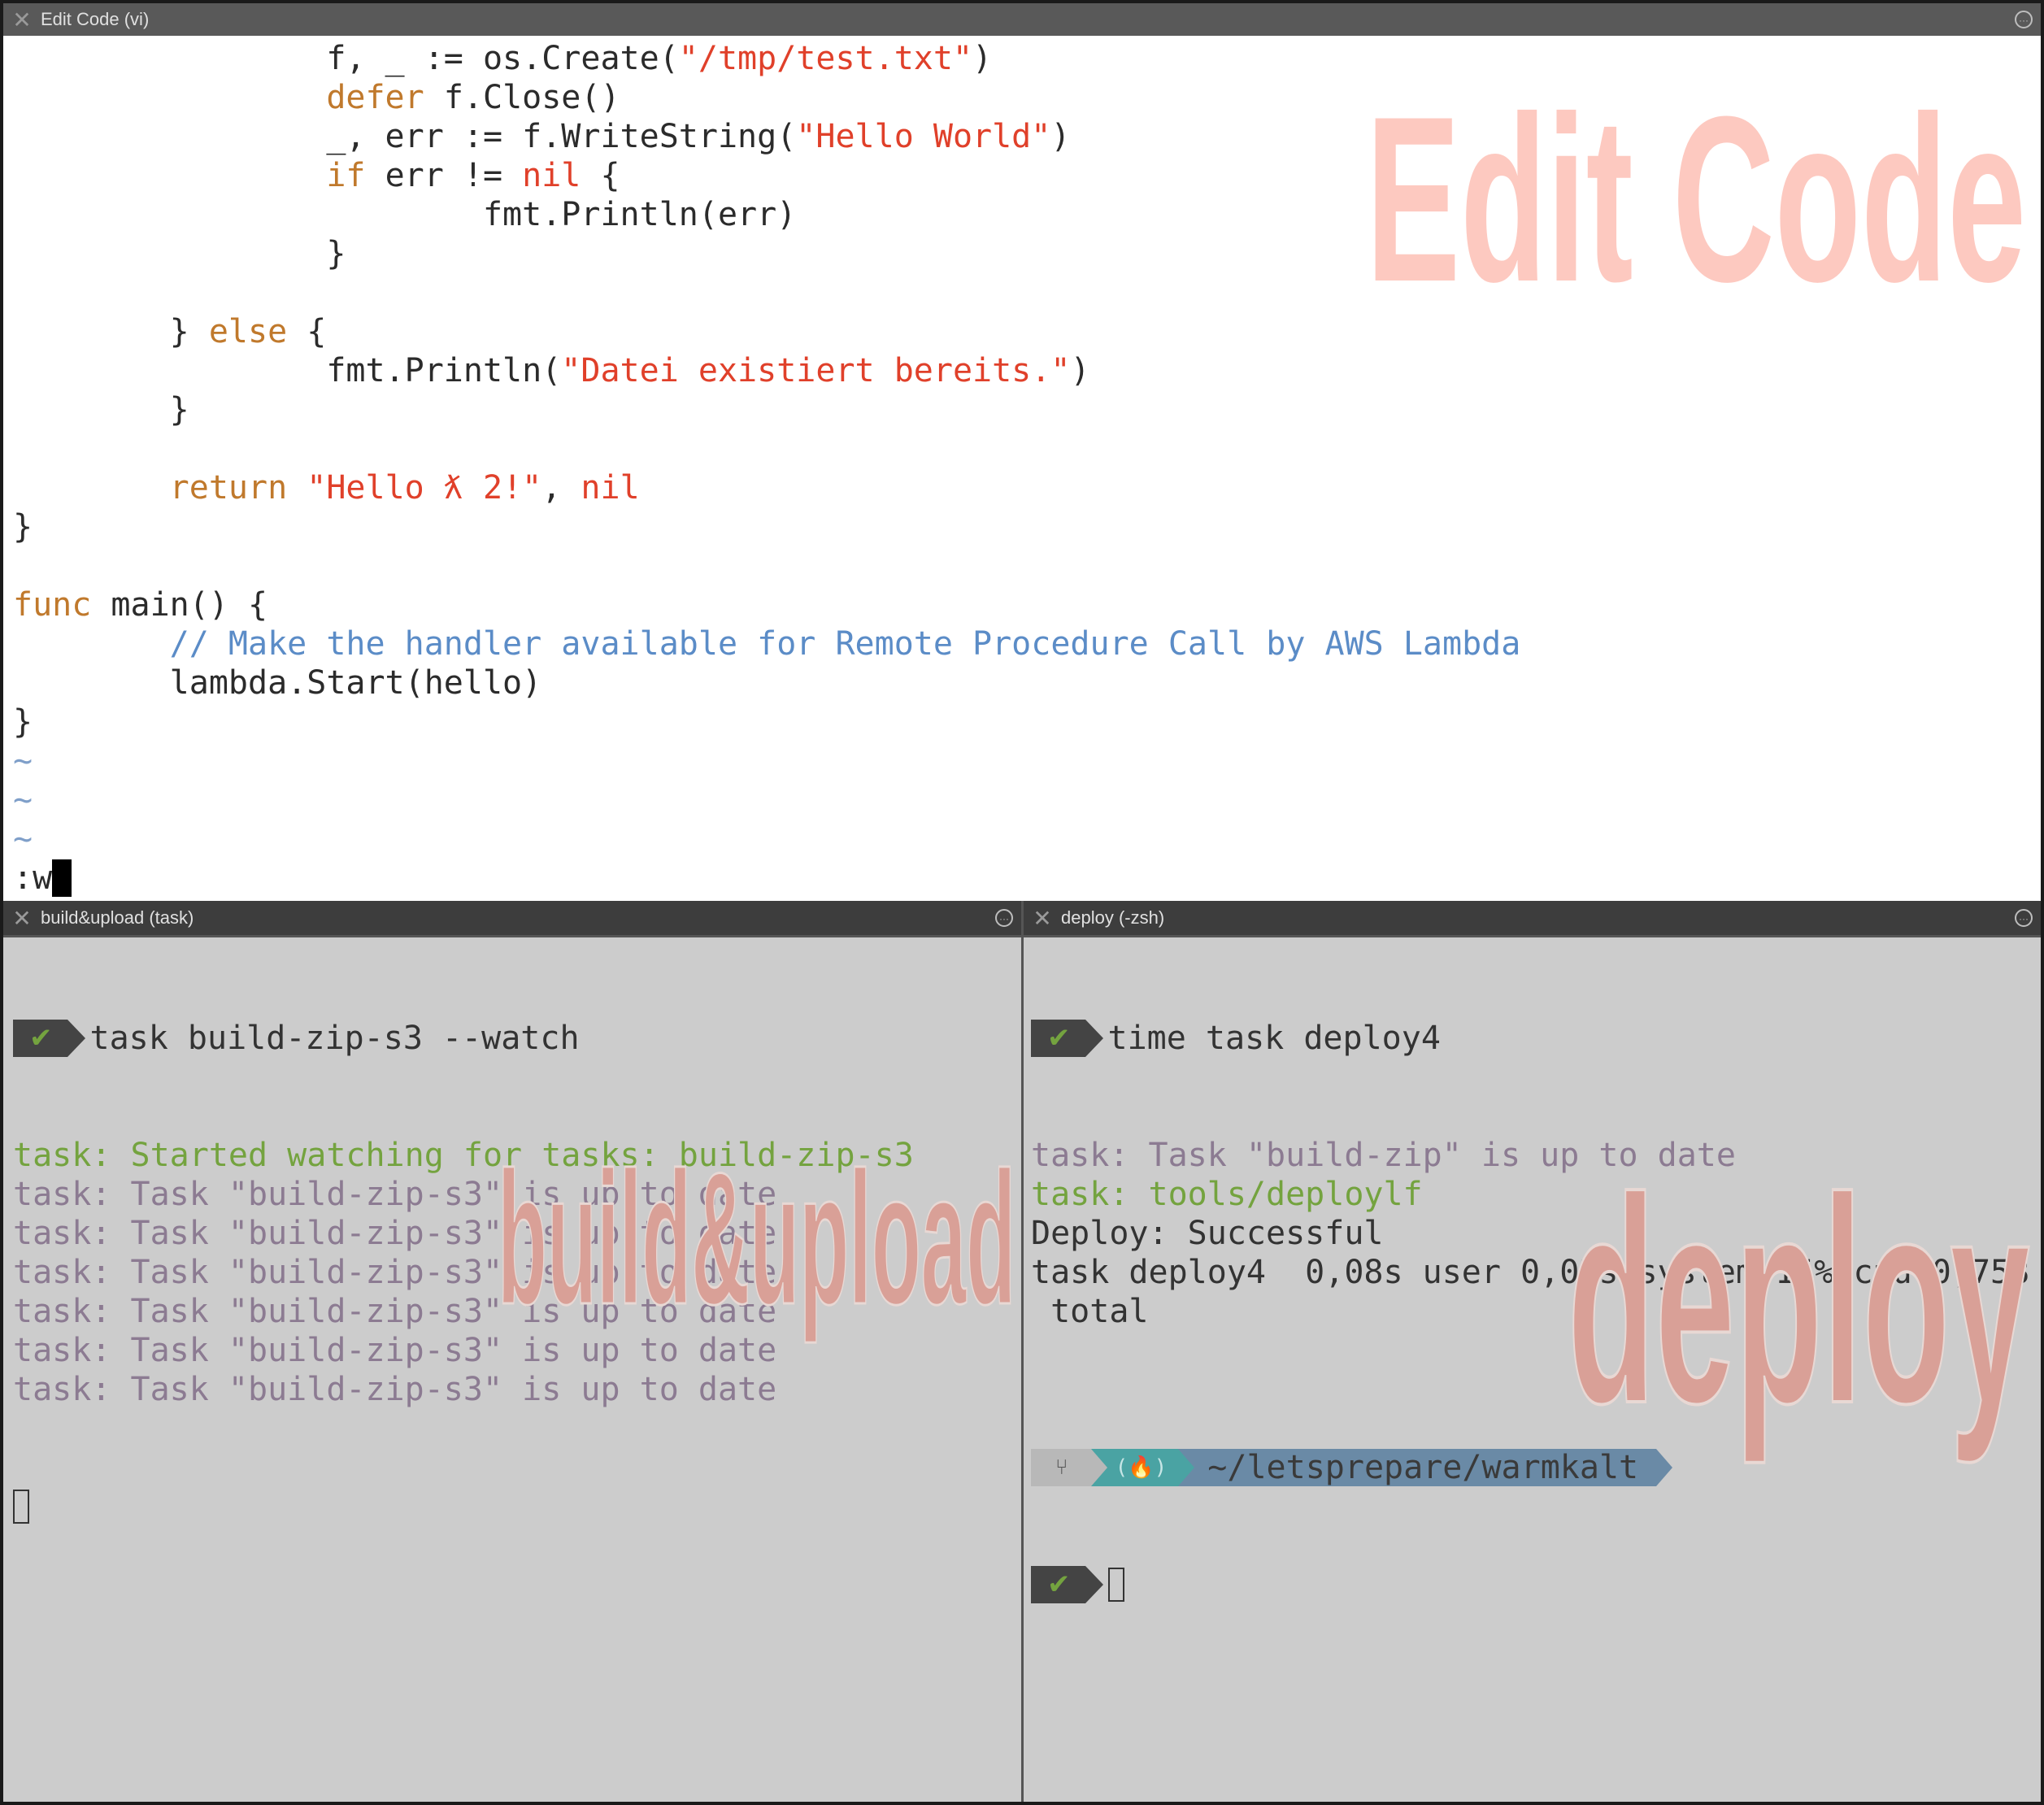  What do you see at coordinates (923, 136) in the screenshot?
I see `string-token: "Hello World"` at bounding box center [923, 136].